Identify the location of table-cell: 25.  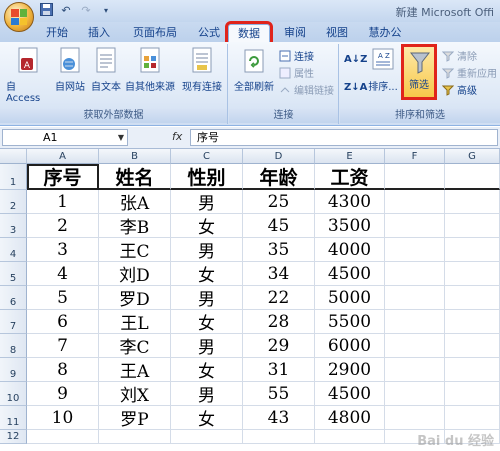
(279, 202).